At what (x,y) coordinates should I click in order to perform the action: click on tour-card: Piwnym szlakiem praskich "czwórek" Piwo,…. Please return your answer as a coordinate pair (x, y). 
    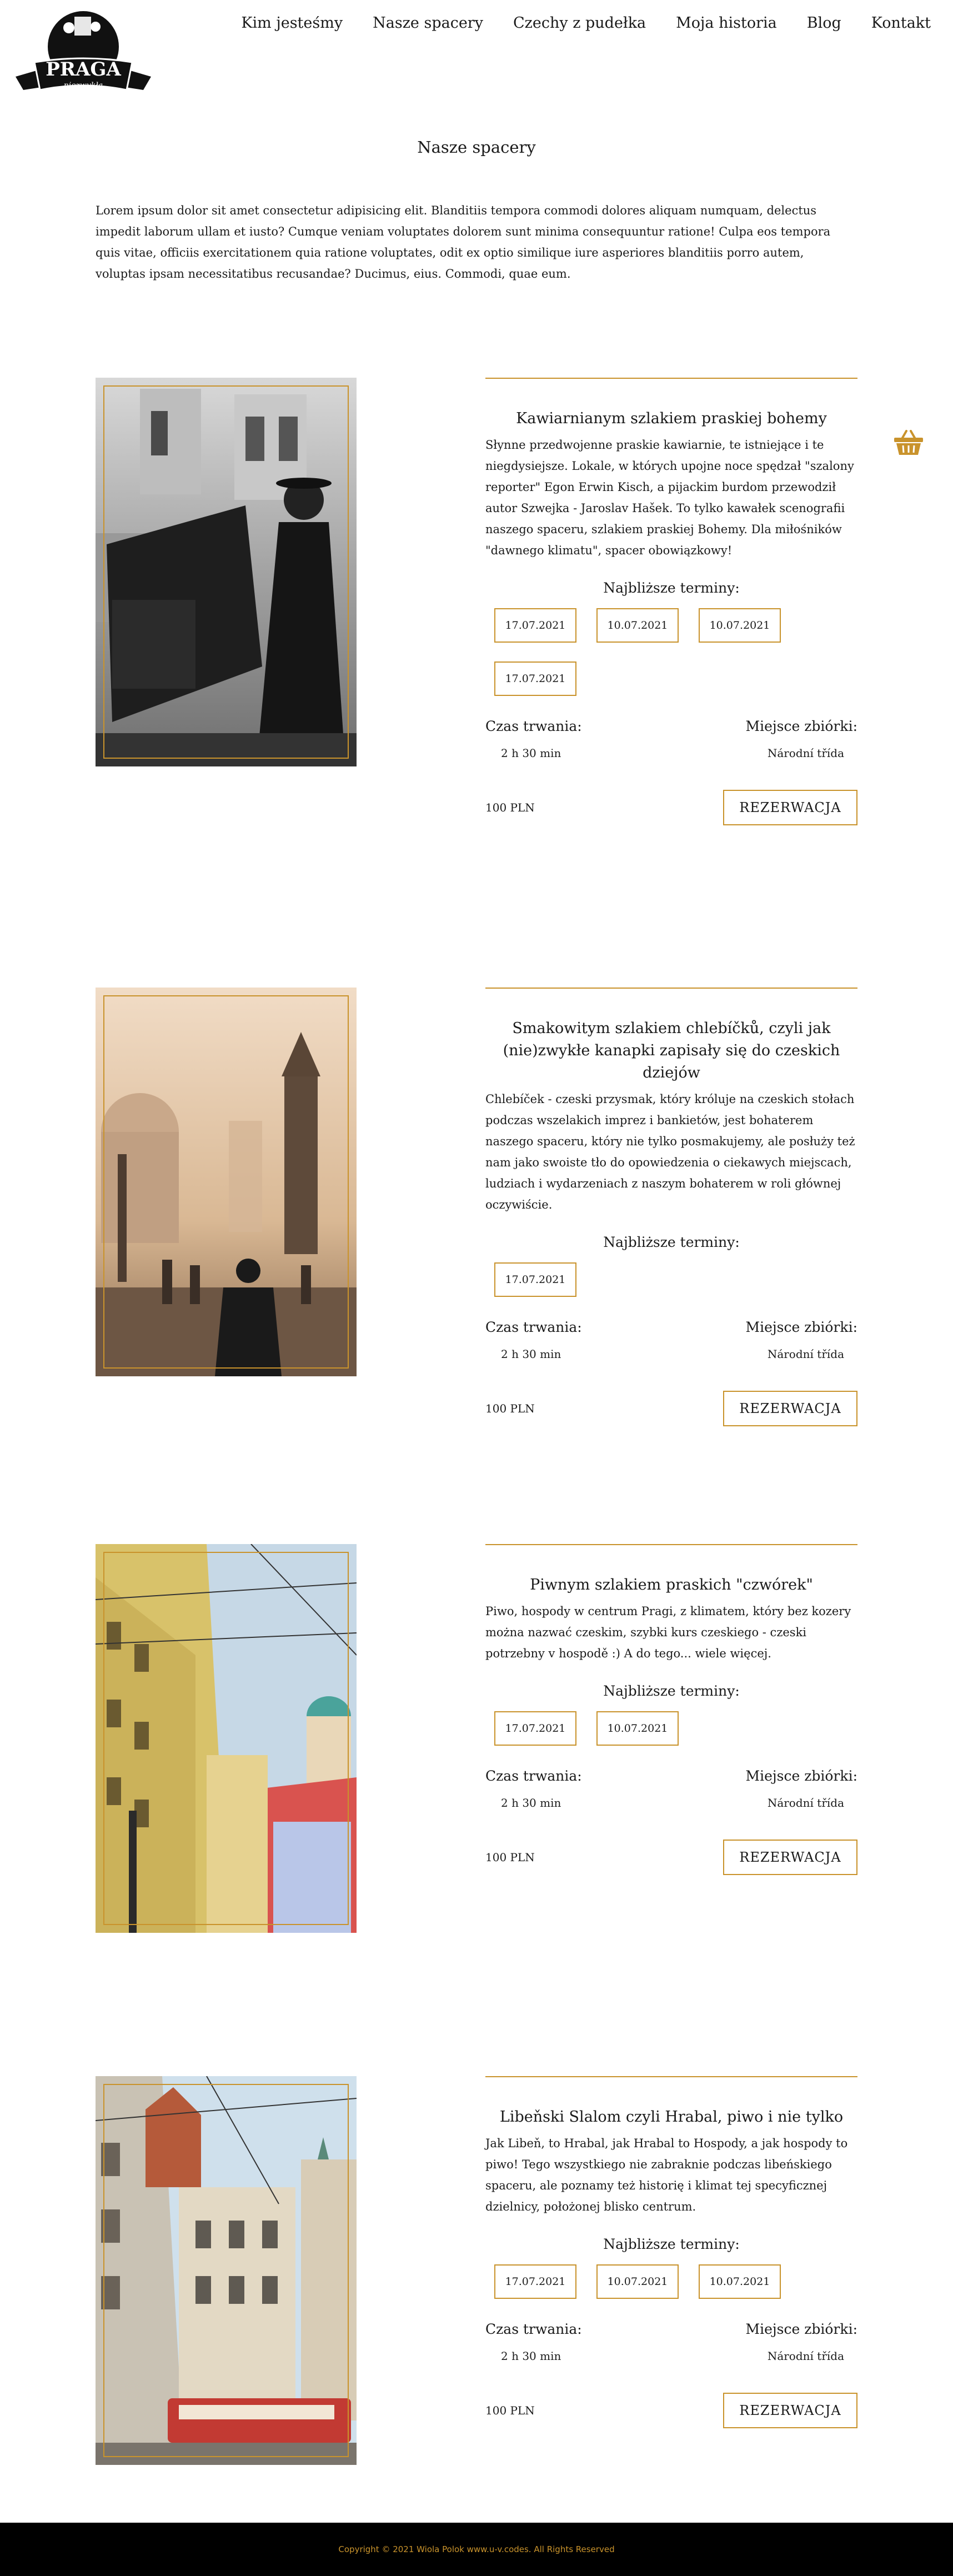
    Looking at the image, I should click on (476, 1738).